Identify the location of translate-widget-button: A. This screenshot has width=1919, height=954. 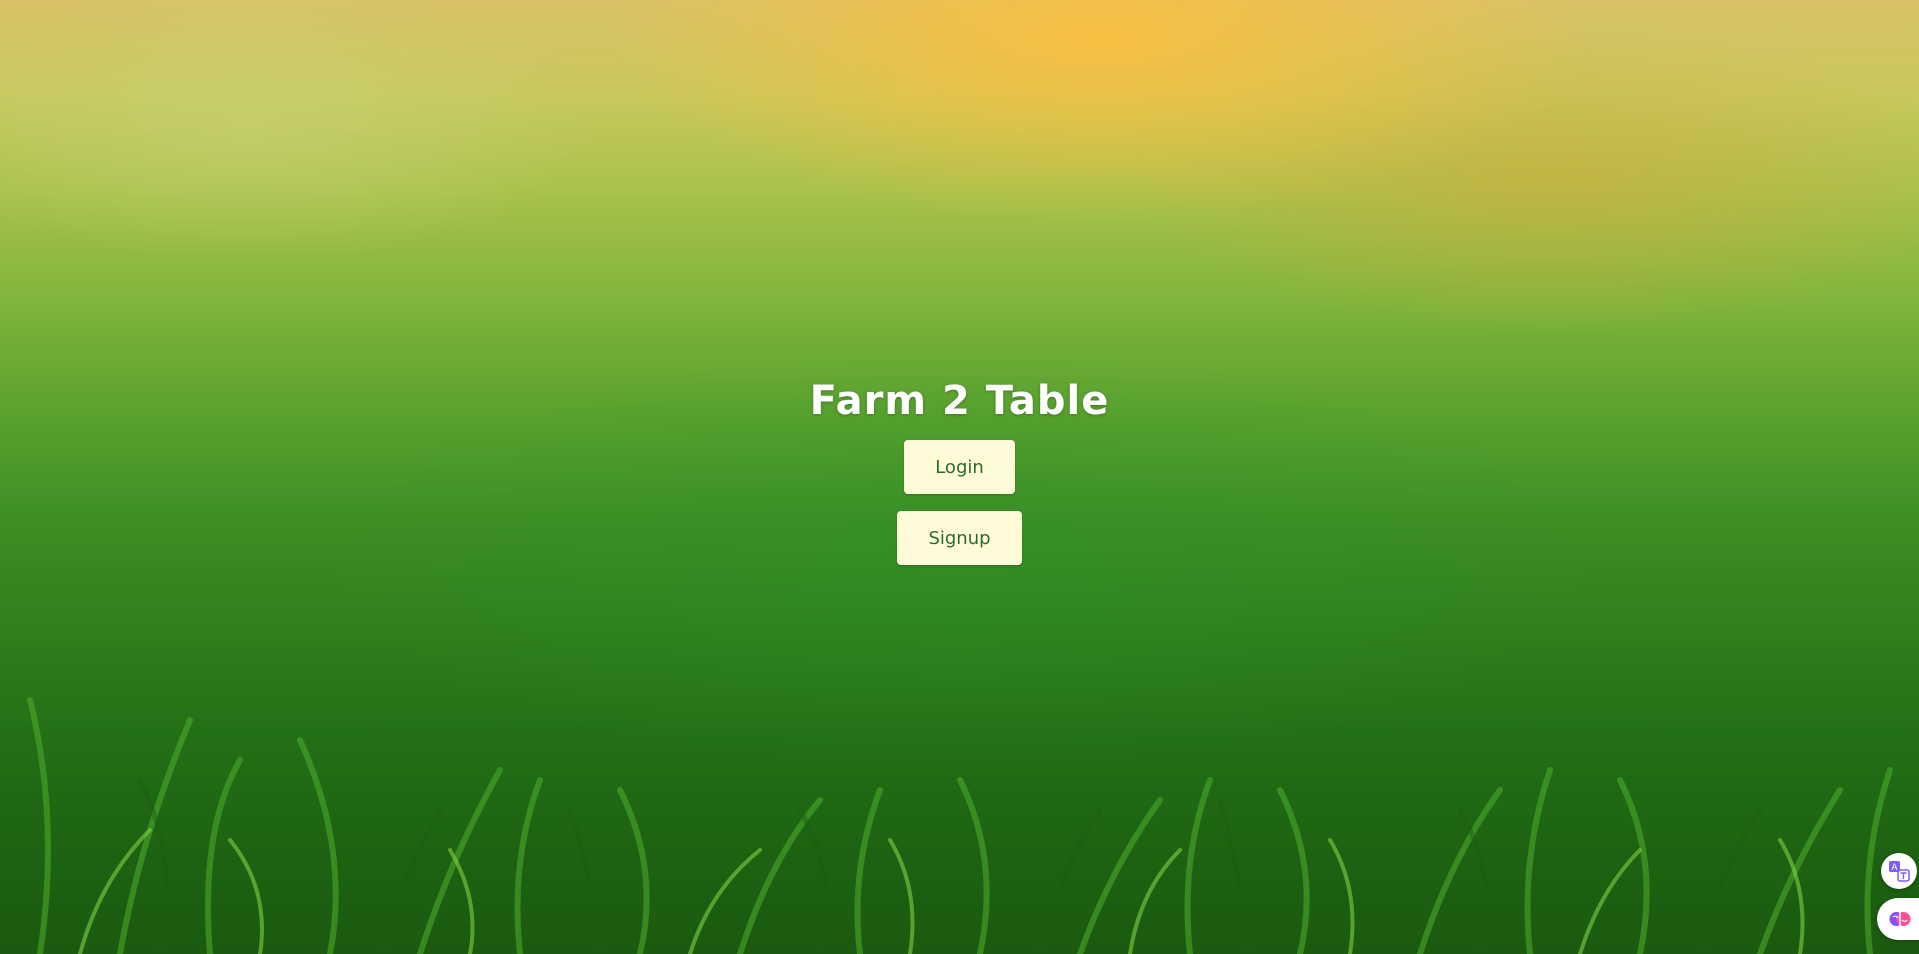
(1899, 871).